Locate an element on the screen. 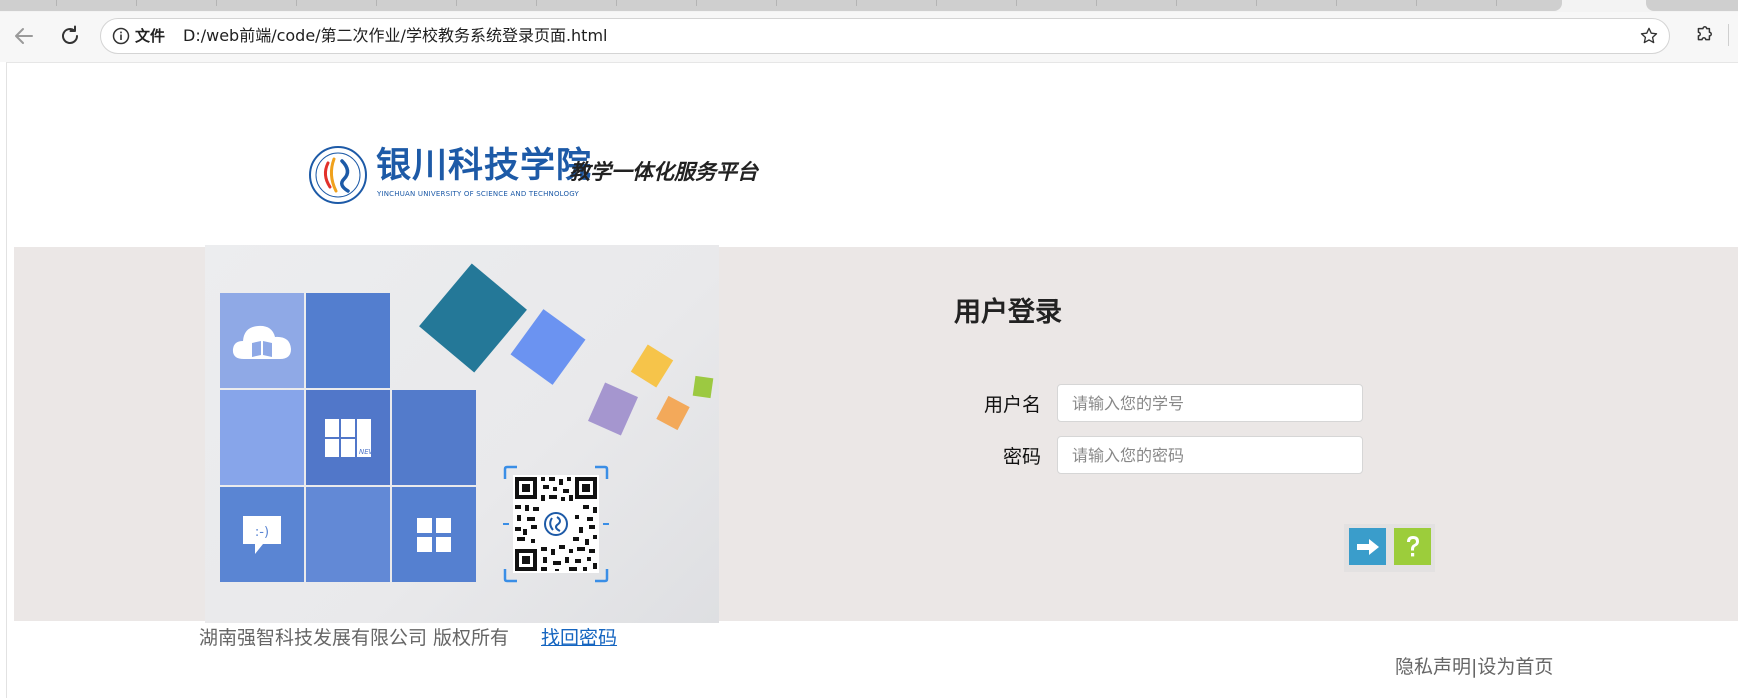 The height and width of the screenshot is (698, 1738). reload-button is located at coordinates (70, 36).